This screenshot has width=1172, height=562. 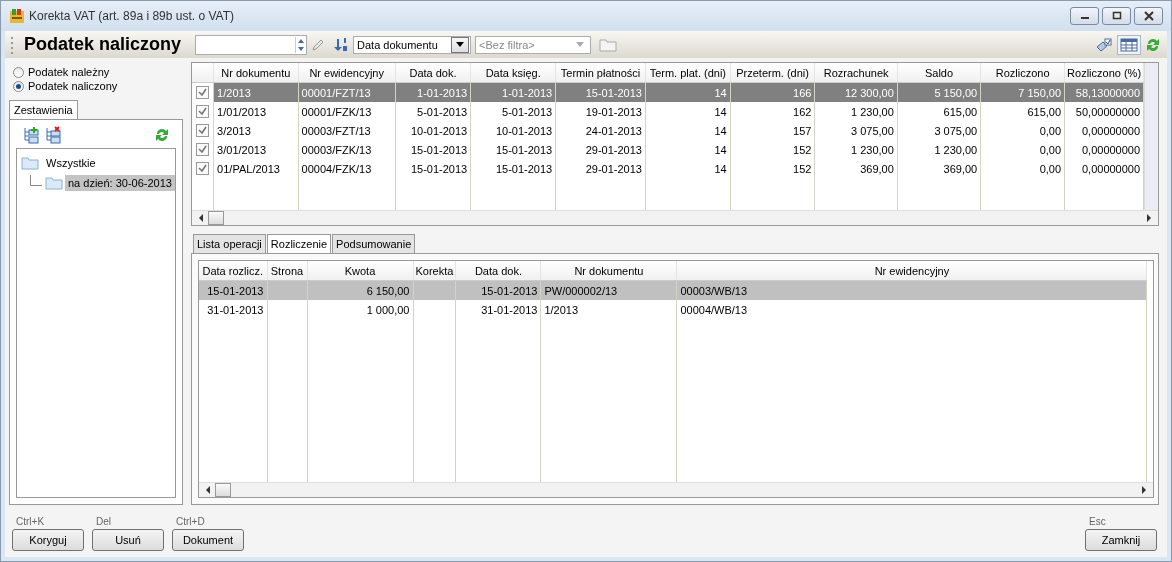 What do you see at coordinates (233, 271) in the screenshot?
I see `column-header: Data rozlicz.` at bounding box center [233, 271].